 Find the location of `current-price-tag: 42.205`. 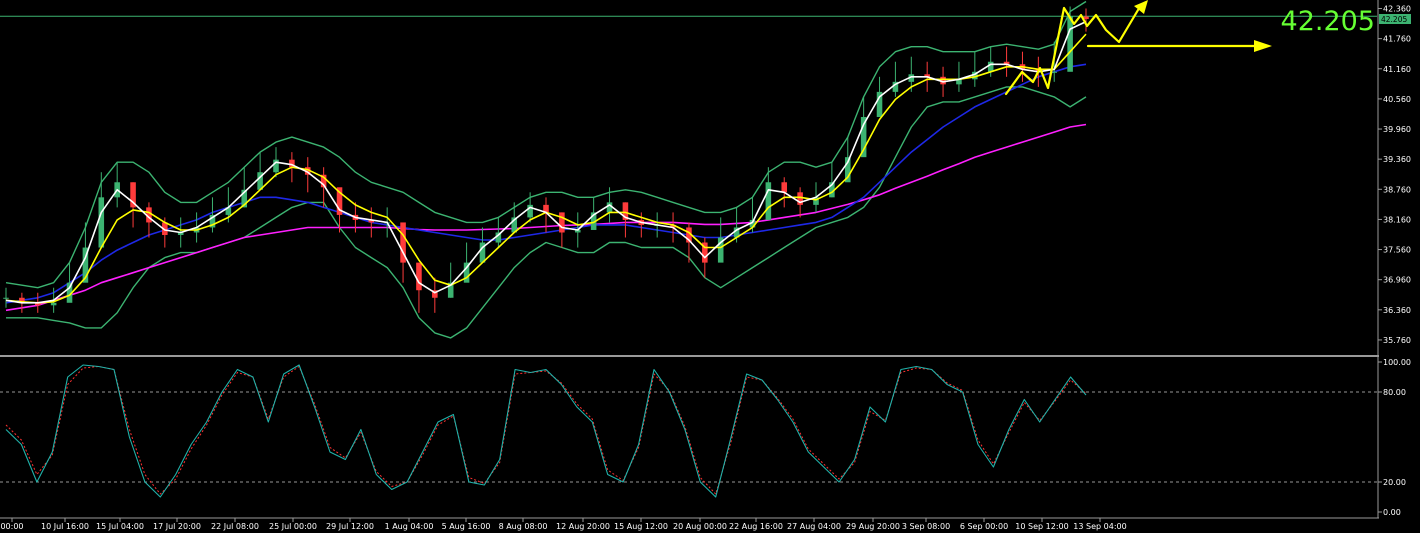

current-price-tag: 42.205 is located at coordinates (1395, 19).